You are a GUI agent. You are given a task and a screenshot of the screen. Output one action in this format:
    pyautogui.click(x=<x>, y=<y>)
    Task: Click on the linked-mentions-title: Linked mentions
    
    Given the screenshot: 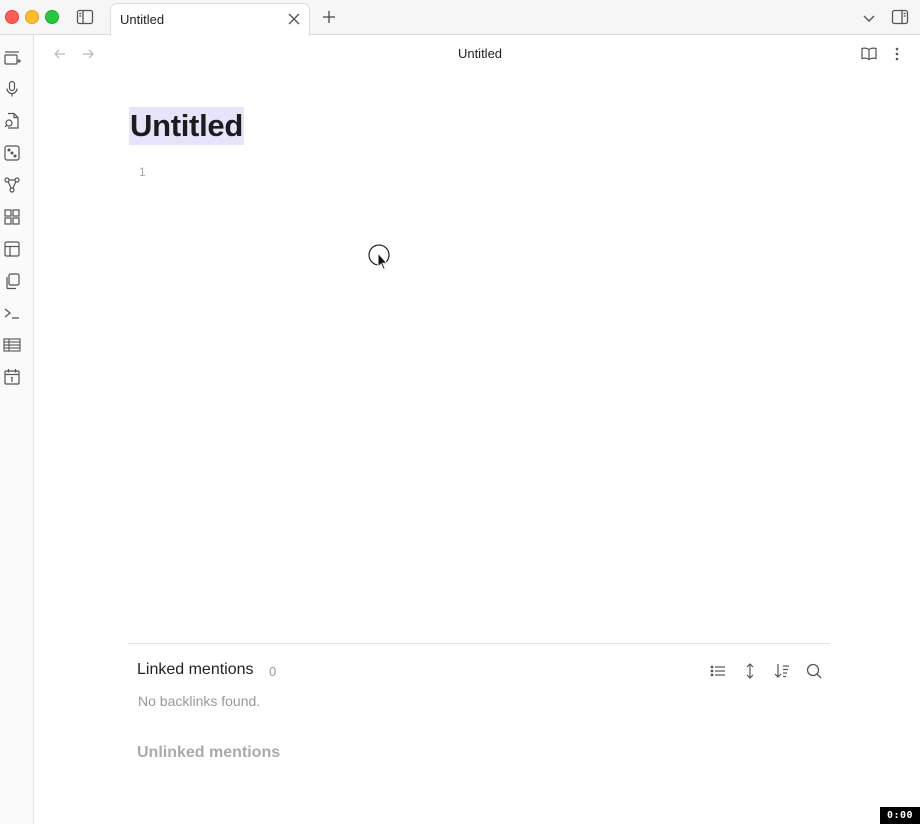 What is the action you would take?
    pyautogui.click(x=195, y=670)
    